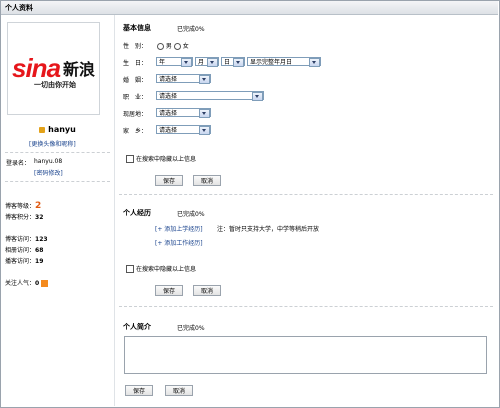  I want to click on experience-hide-label: 在搜索中隐藏以上信息, so click(166, 269).